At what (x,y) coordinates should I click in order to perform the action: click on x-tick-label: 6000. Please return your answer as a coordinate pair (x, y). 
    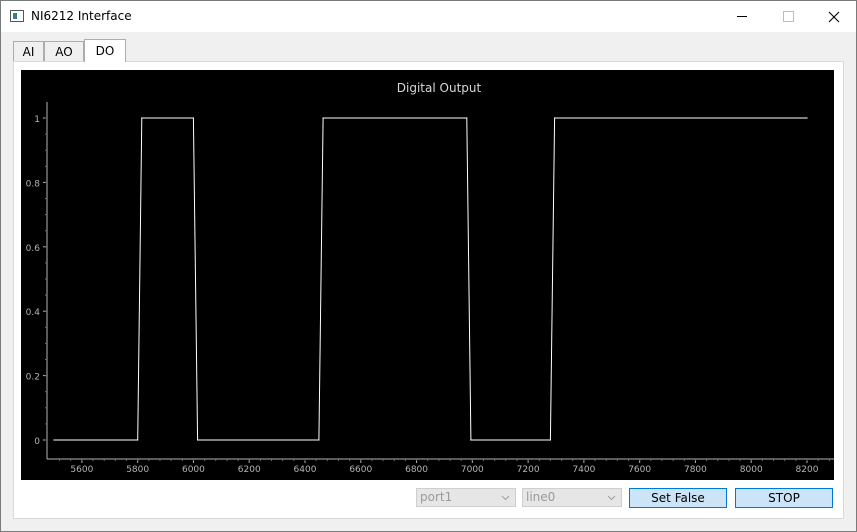
    Looking at the image, I should click on (193, 470).